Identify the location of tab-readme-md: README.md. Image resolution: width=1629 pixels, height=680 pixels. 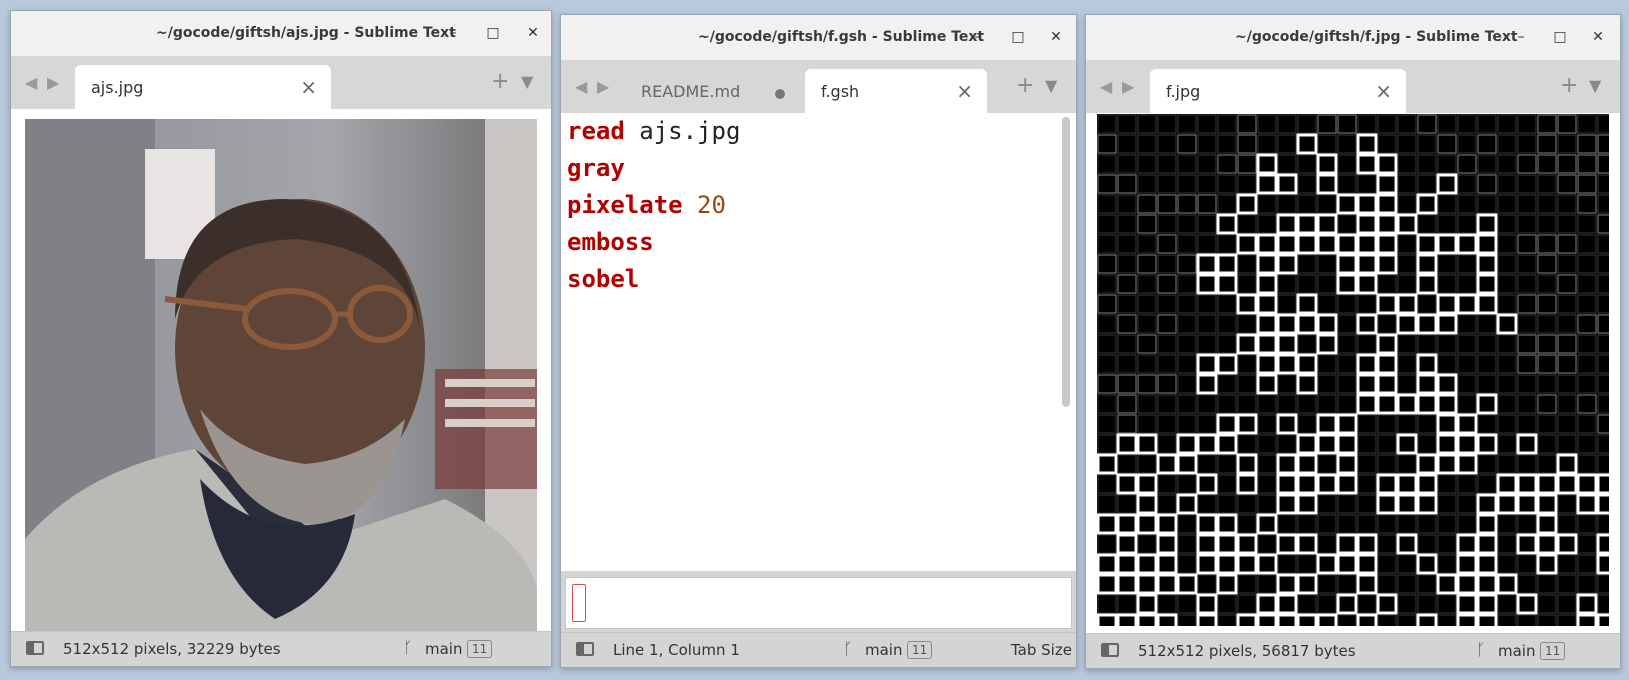
(713, 91).